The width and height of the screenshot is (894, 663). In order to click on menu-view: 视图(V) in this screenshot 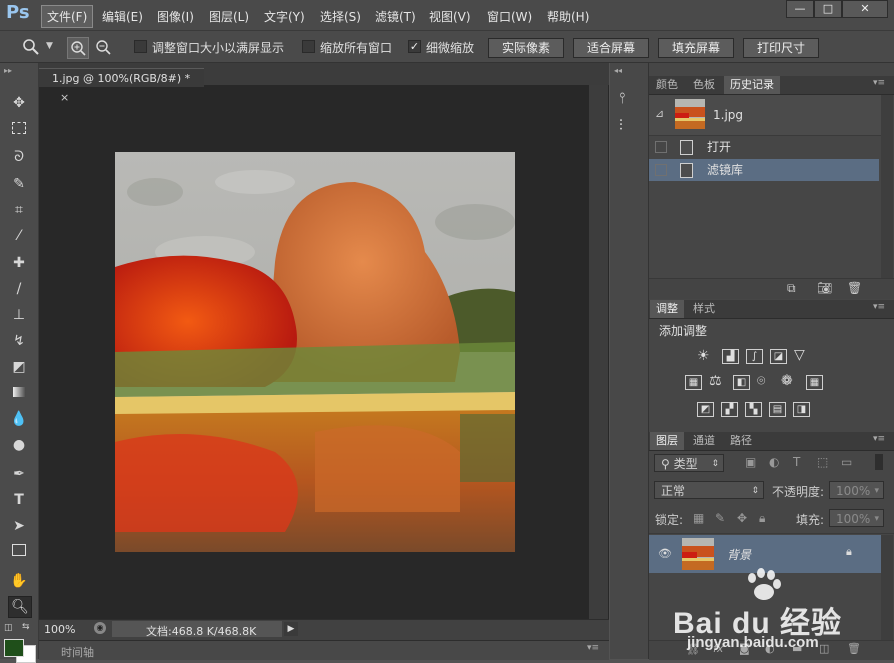, I will do `click(450, 16)`.